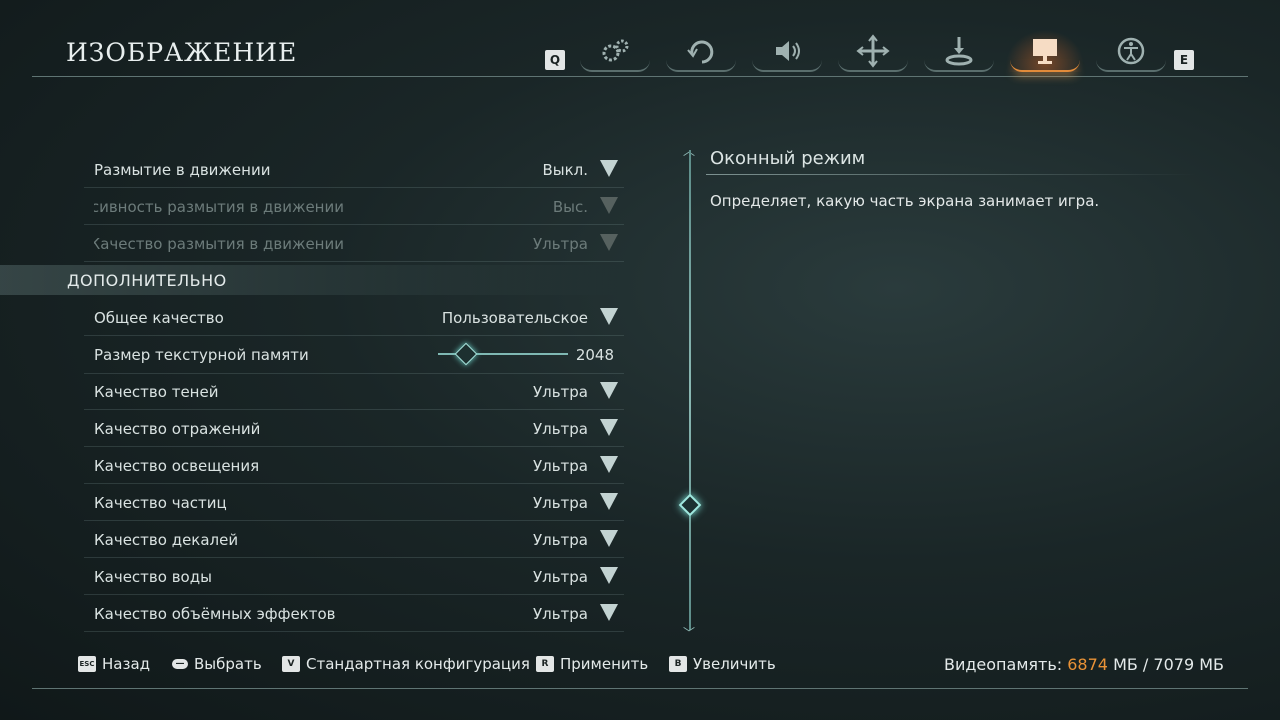 This screenshot has width=1280, height=720. What do you see at coordinates (153, 577) in the screenshot?
I see `setting-label: Качество воды` at bounding box center [153, 577].